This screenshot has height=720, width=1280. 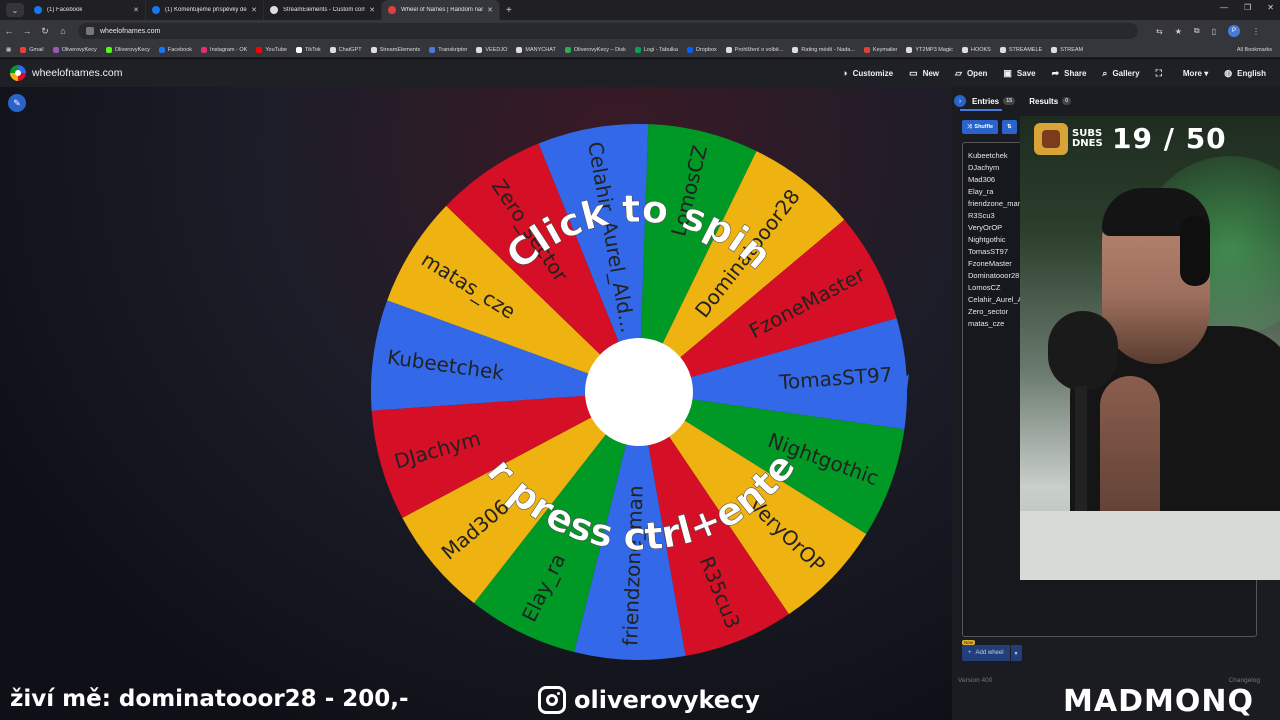 I want to click on share-icon: ➦, so click(x=1055, y=72).